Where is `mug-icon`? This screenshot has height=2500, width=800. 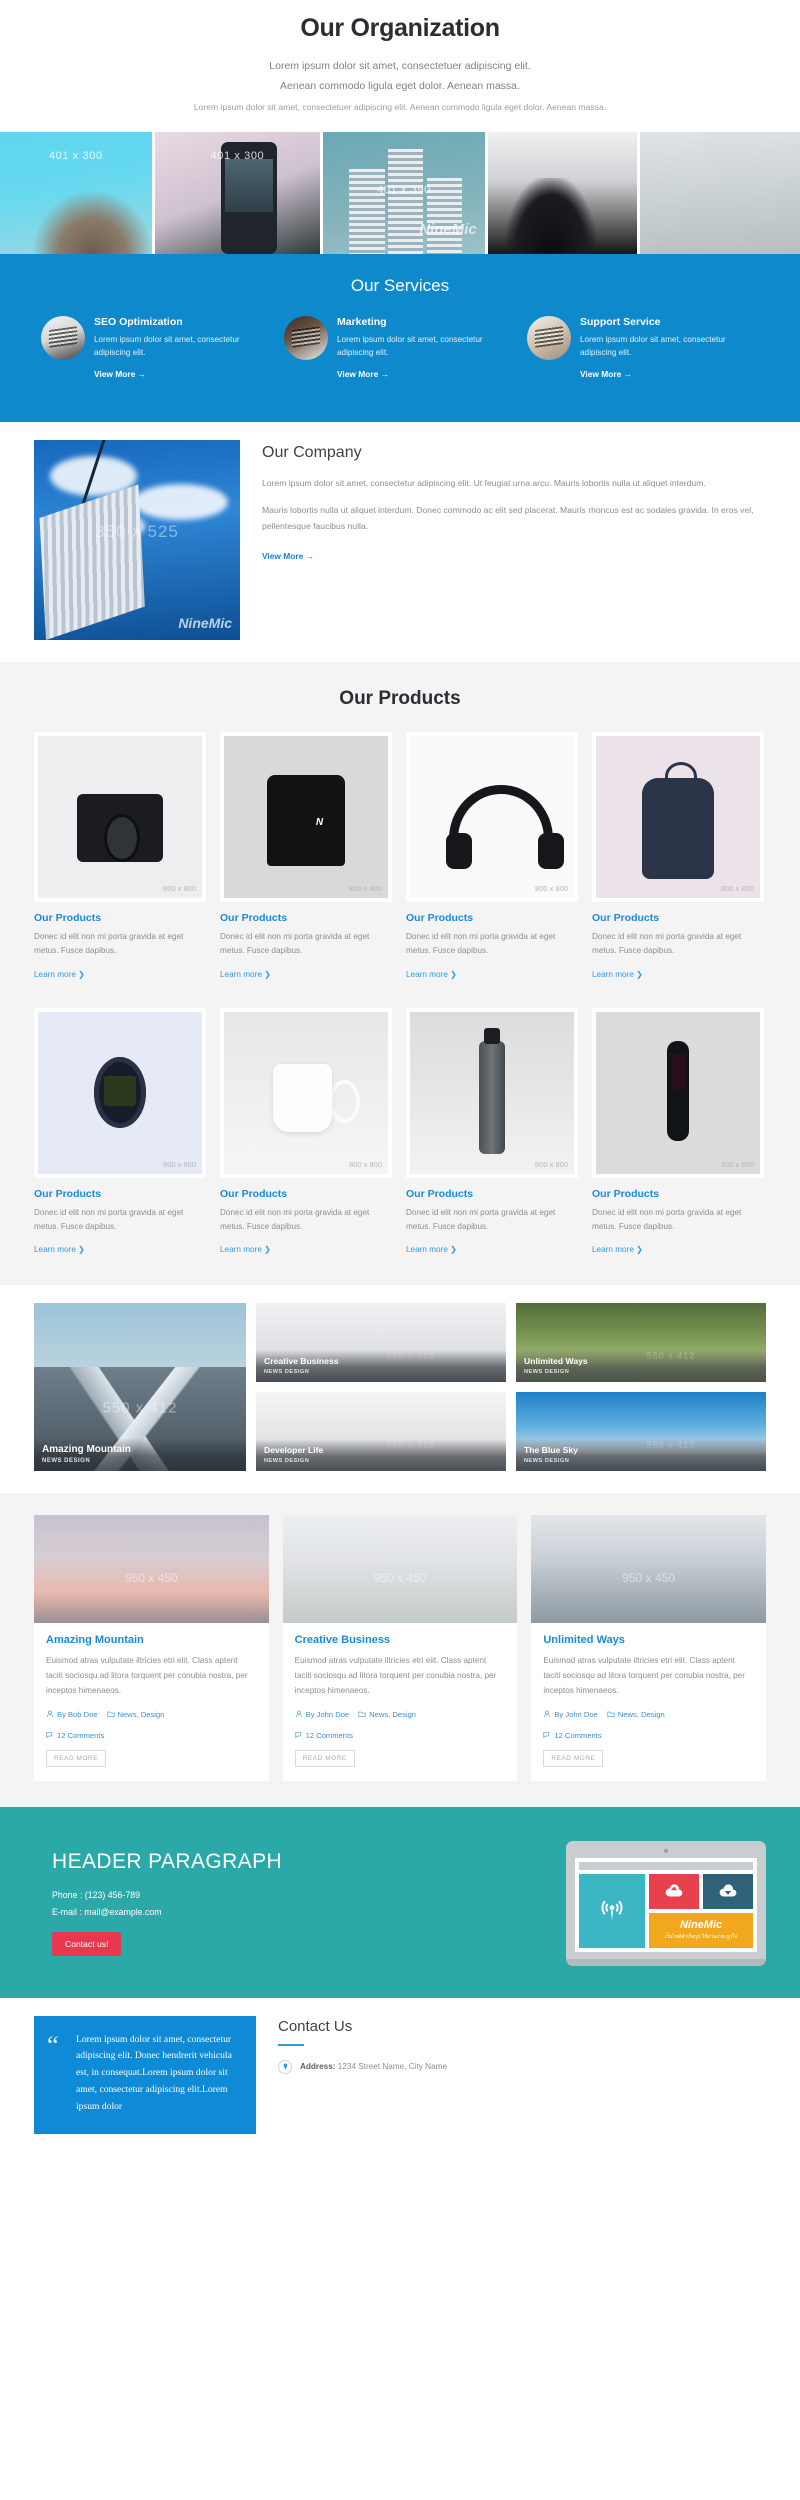
mug-icon is located at coordinates (306, 1092).